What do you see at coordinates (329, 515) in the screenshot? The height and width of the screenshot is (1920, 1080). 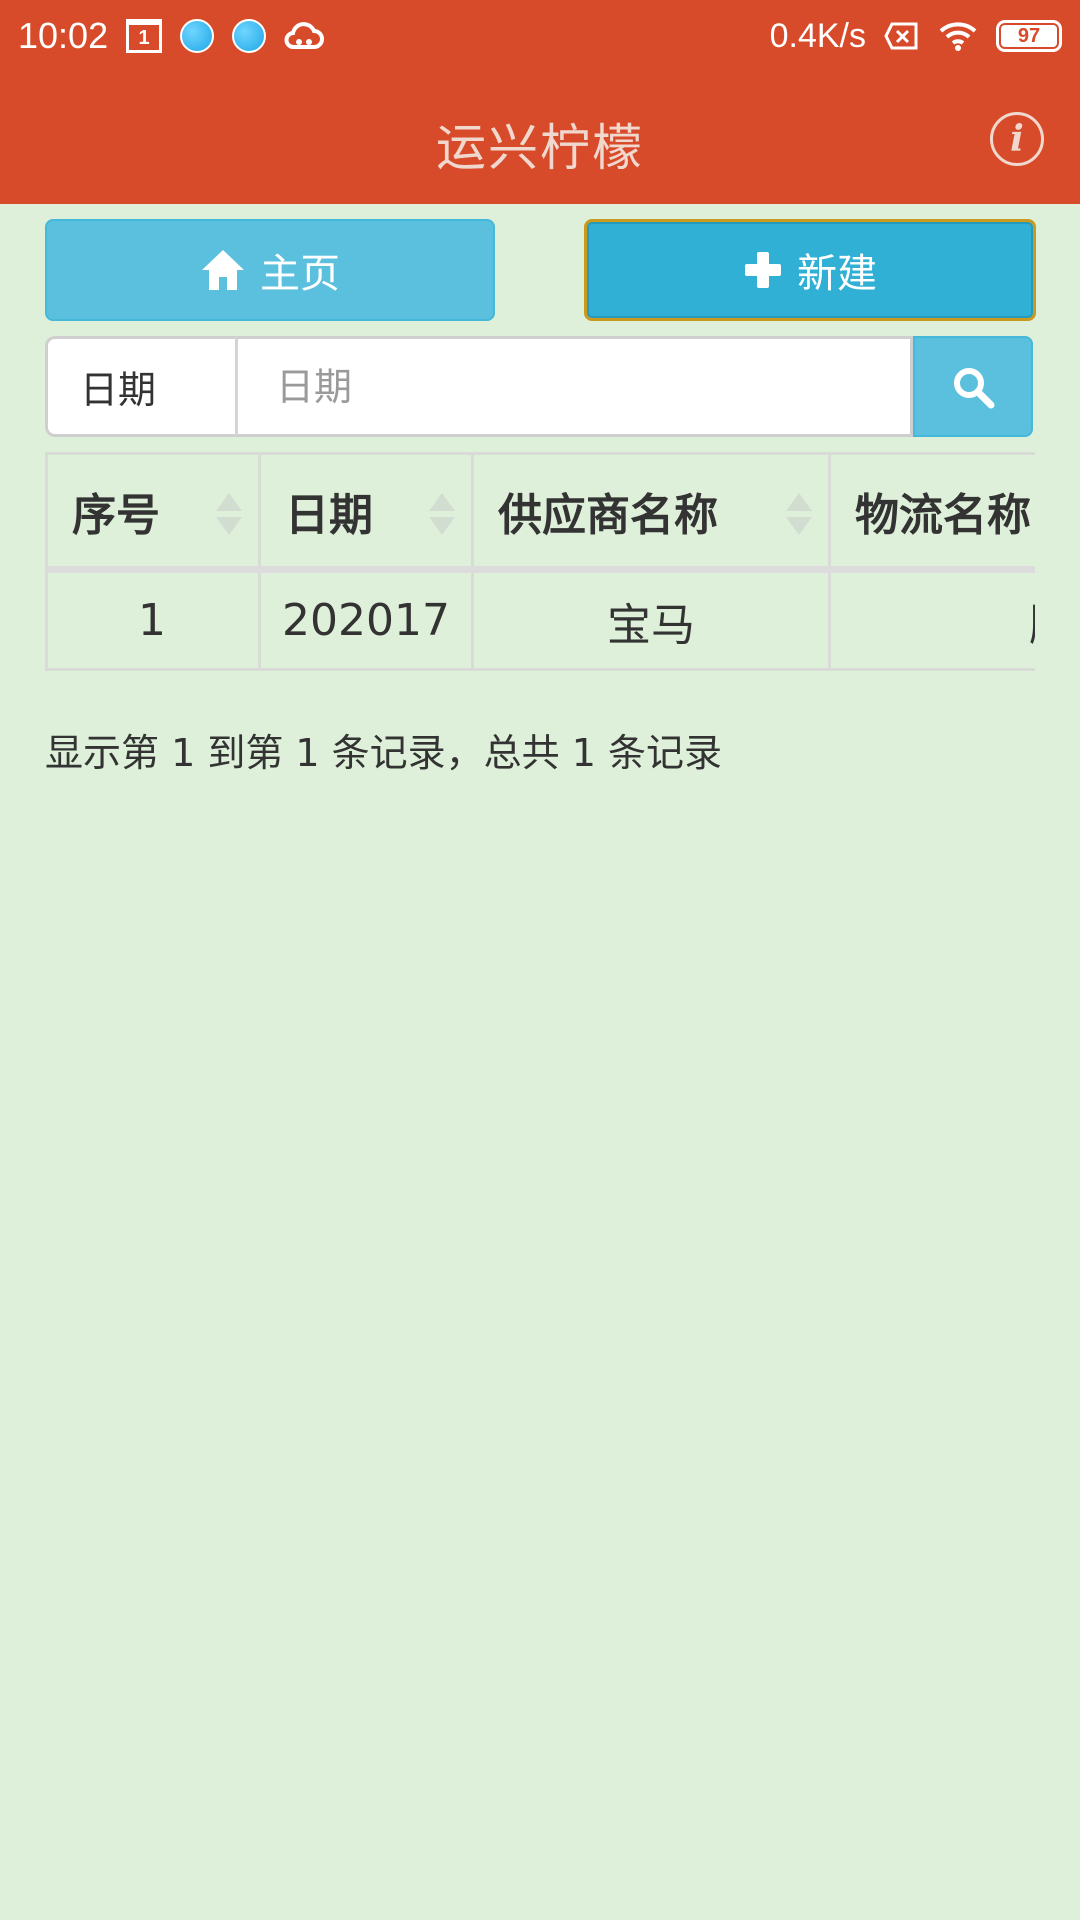 I see `column-header-label: 日期` at bounding box center [329, 515].